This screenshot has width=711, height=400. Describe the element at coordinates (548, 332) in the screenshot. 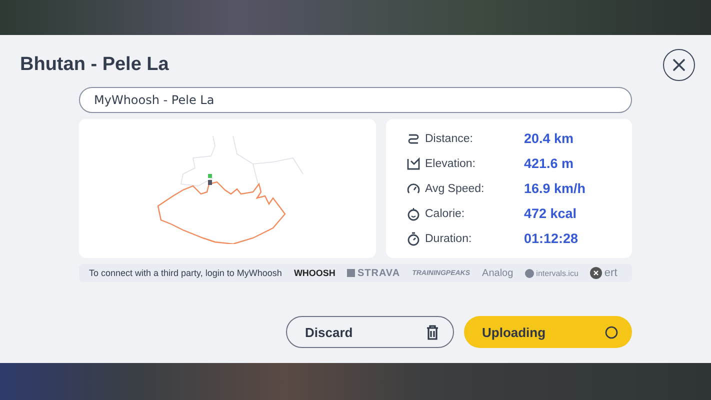

I see `uploading-button: Uploading` at that location.